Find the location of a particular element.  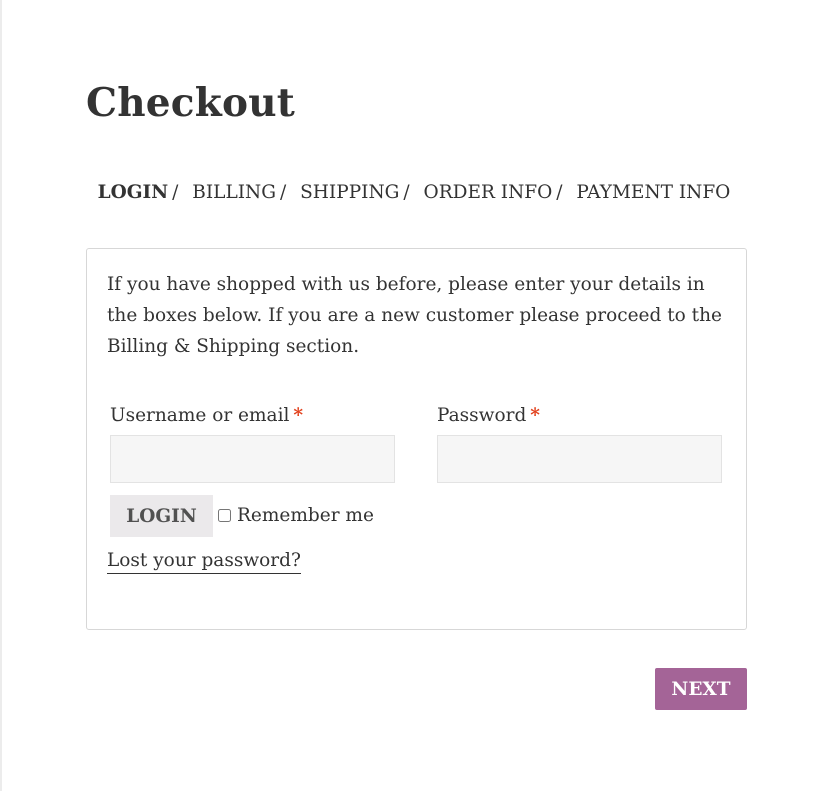

next-button: NEXT is located at coordinates (701, 689).